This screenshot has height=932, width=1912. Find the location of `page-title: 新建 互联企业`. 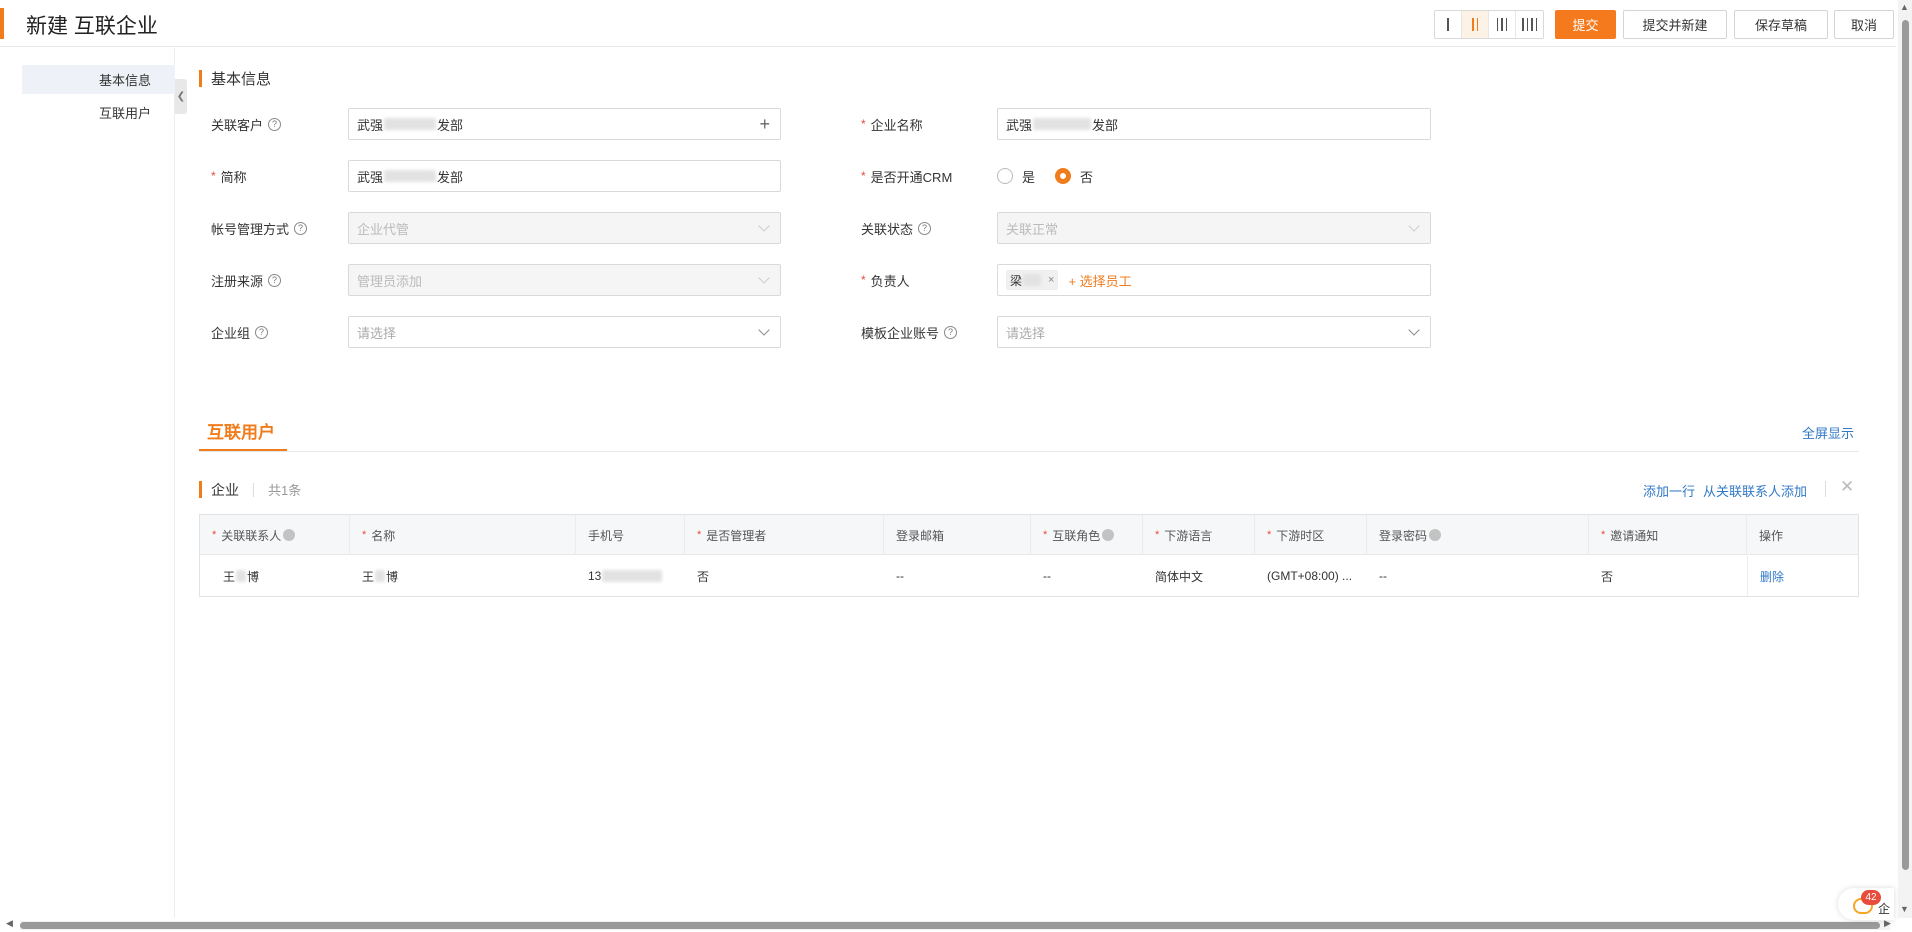

page-title: 新建 互联企业 is located at coordinates (92, 26).